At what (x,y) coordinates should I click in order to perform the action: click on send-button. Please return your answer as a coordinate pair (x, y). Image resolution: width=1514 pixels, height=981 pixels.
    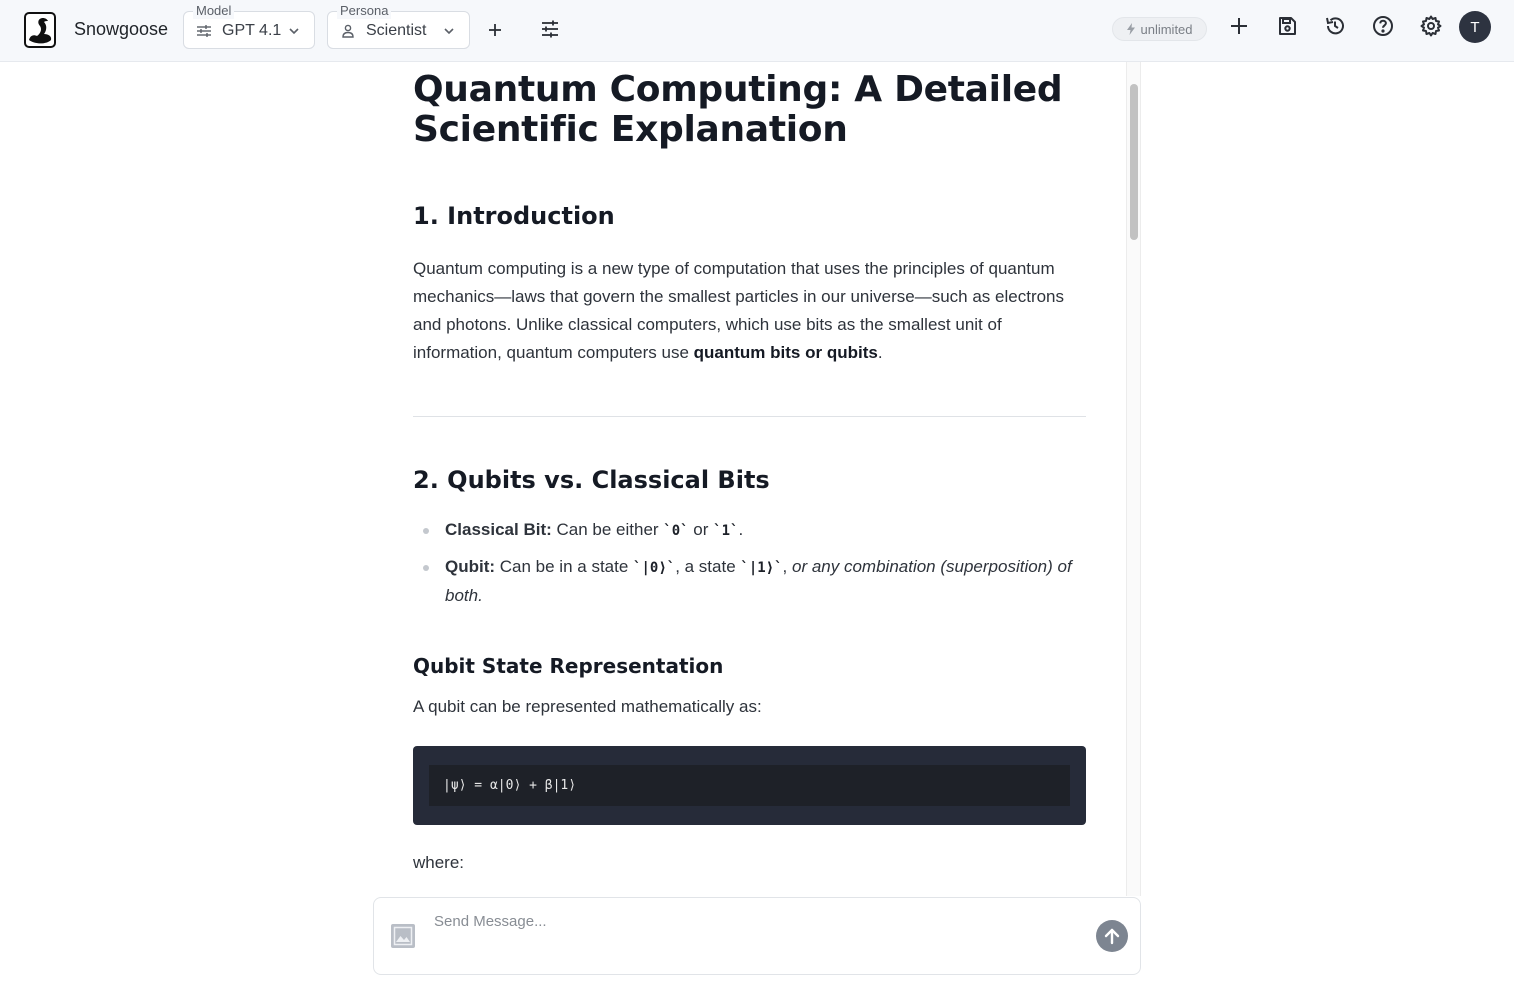
    Looking at the image, I should click on (1112, 936).